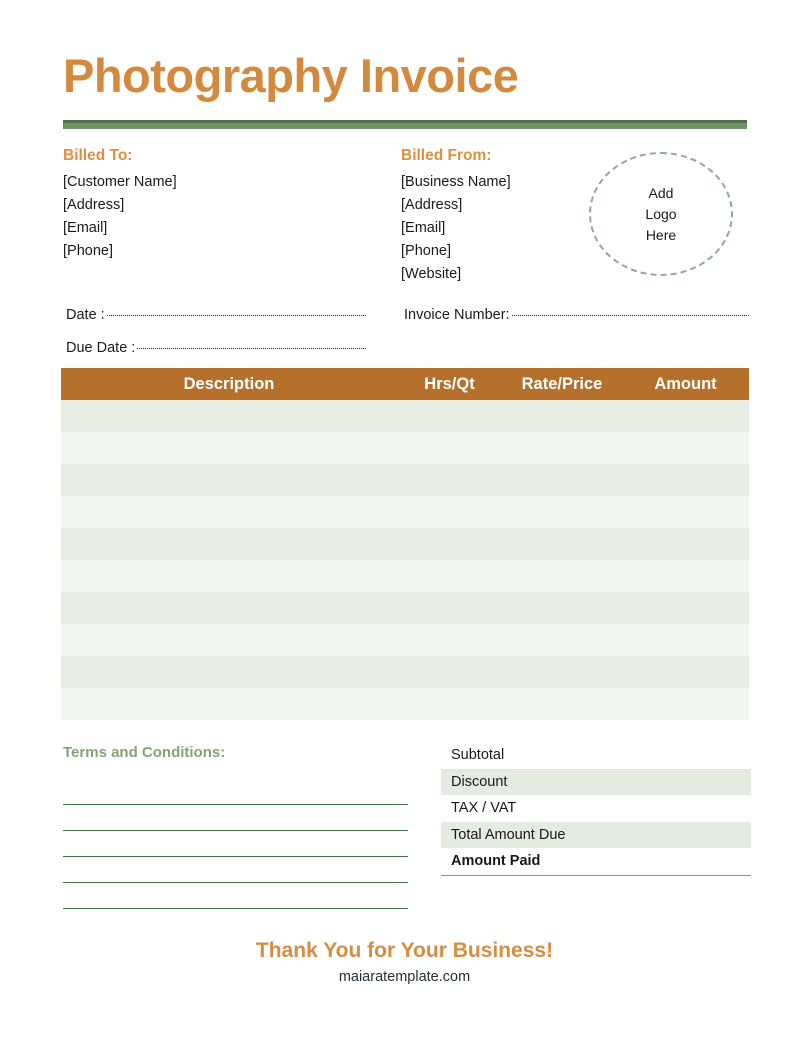 Image resolution: width=809 pixels, height=1047 pixels. I want to click on terms-lines, so click(235, 844).